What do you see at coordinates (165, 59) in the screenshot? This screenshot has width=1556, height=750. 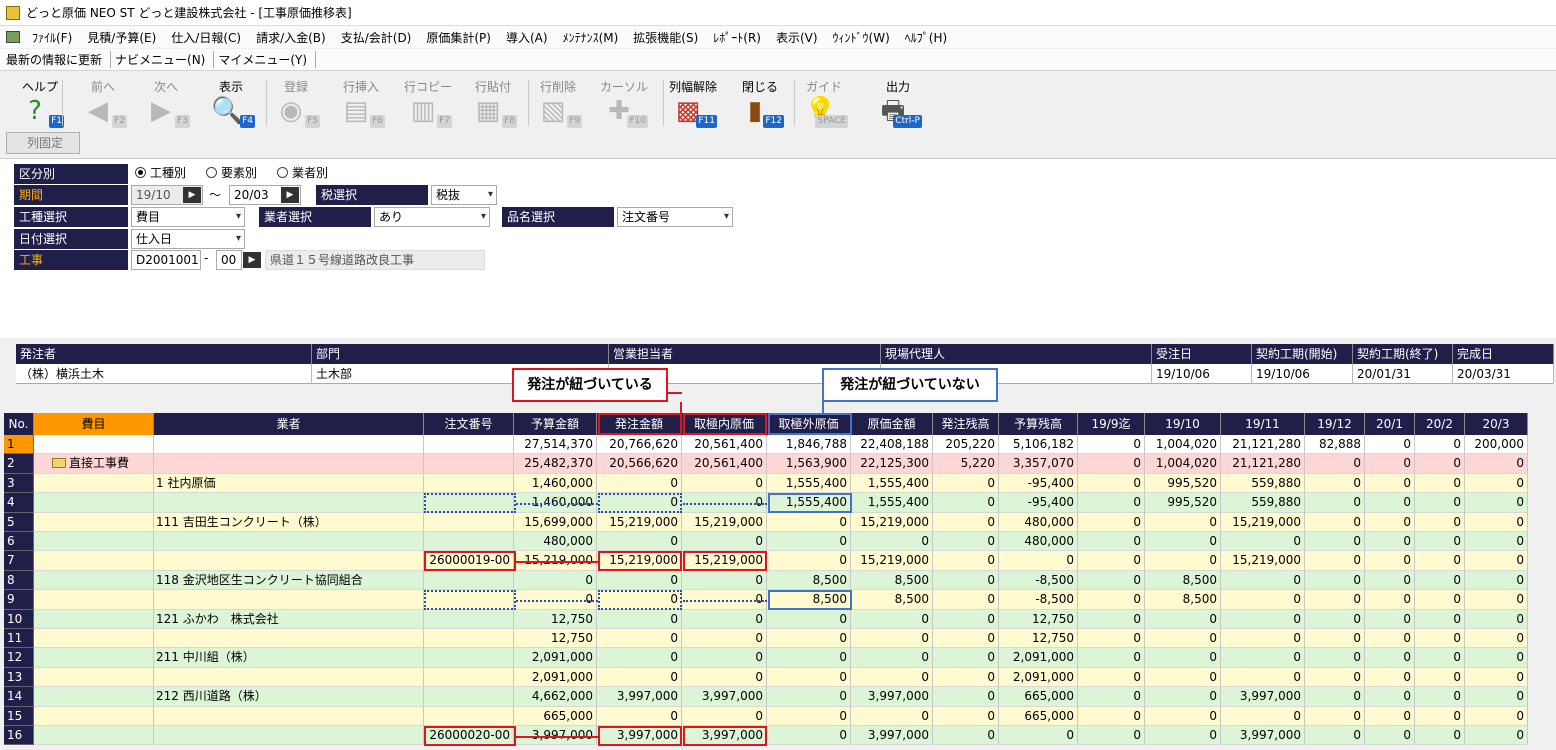 I see `nav-item: ナビメニュー(N)` at bounding box center [165, 59].